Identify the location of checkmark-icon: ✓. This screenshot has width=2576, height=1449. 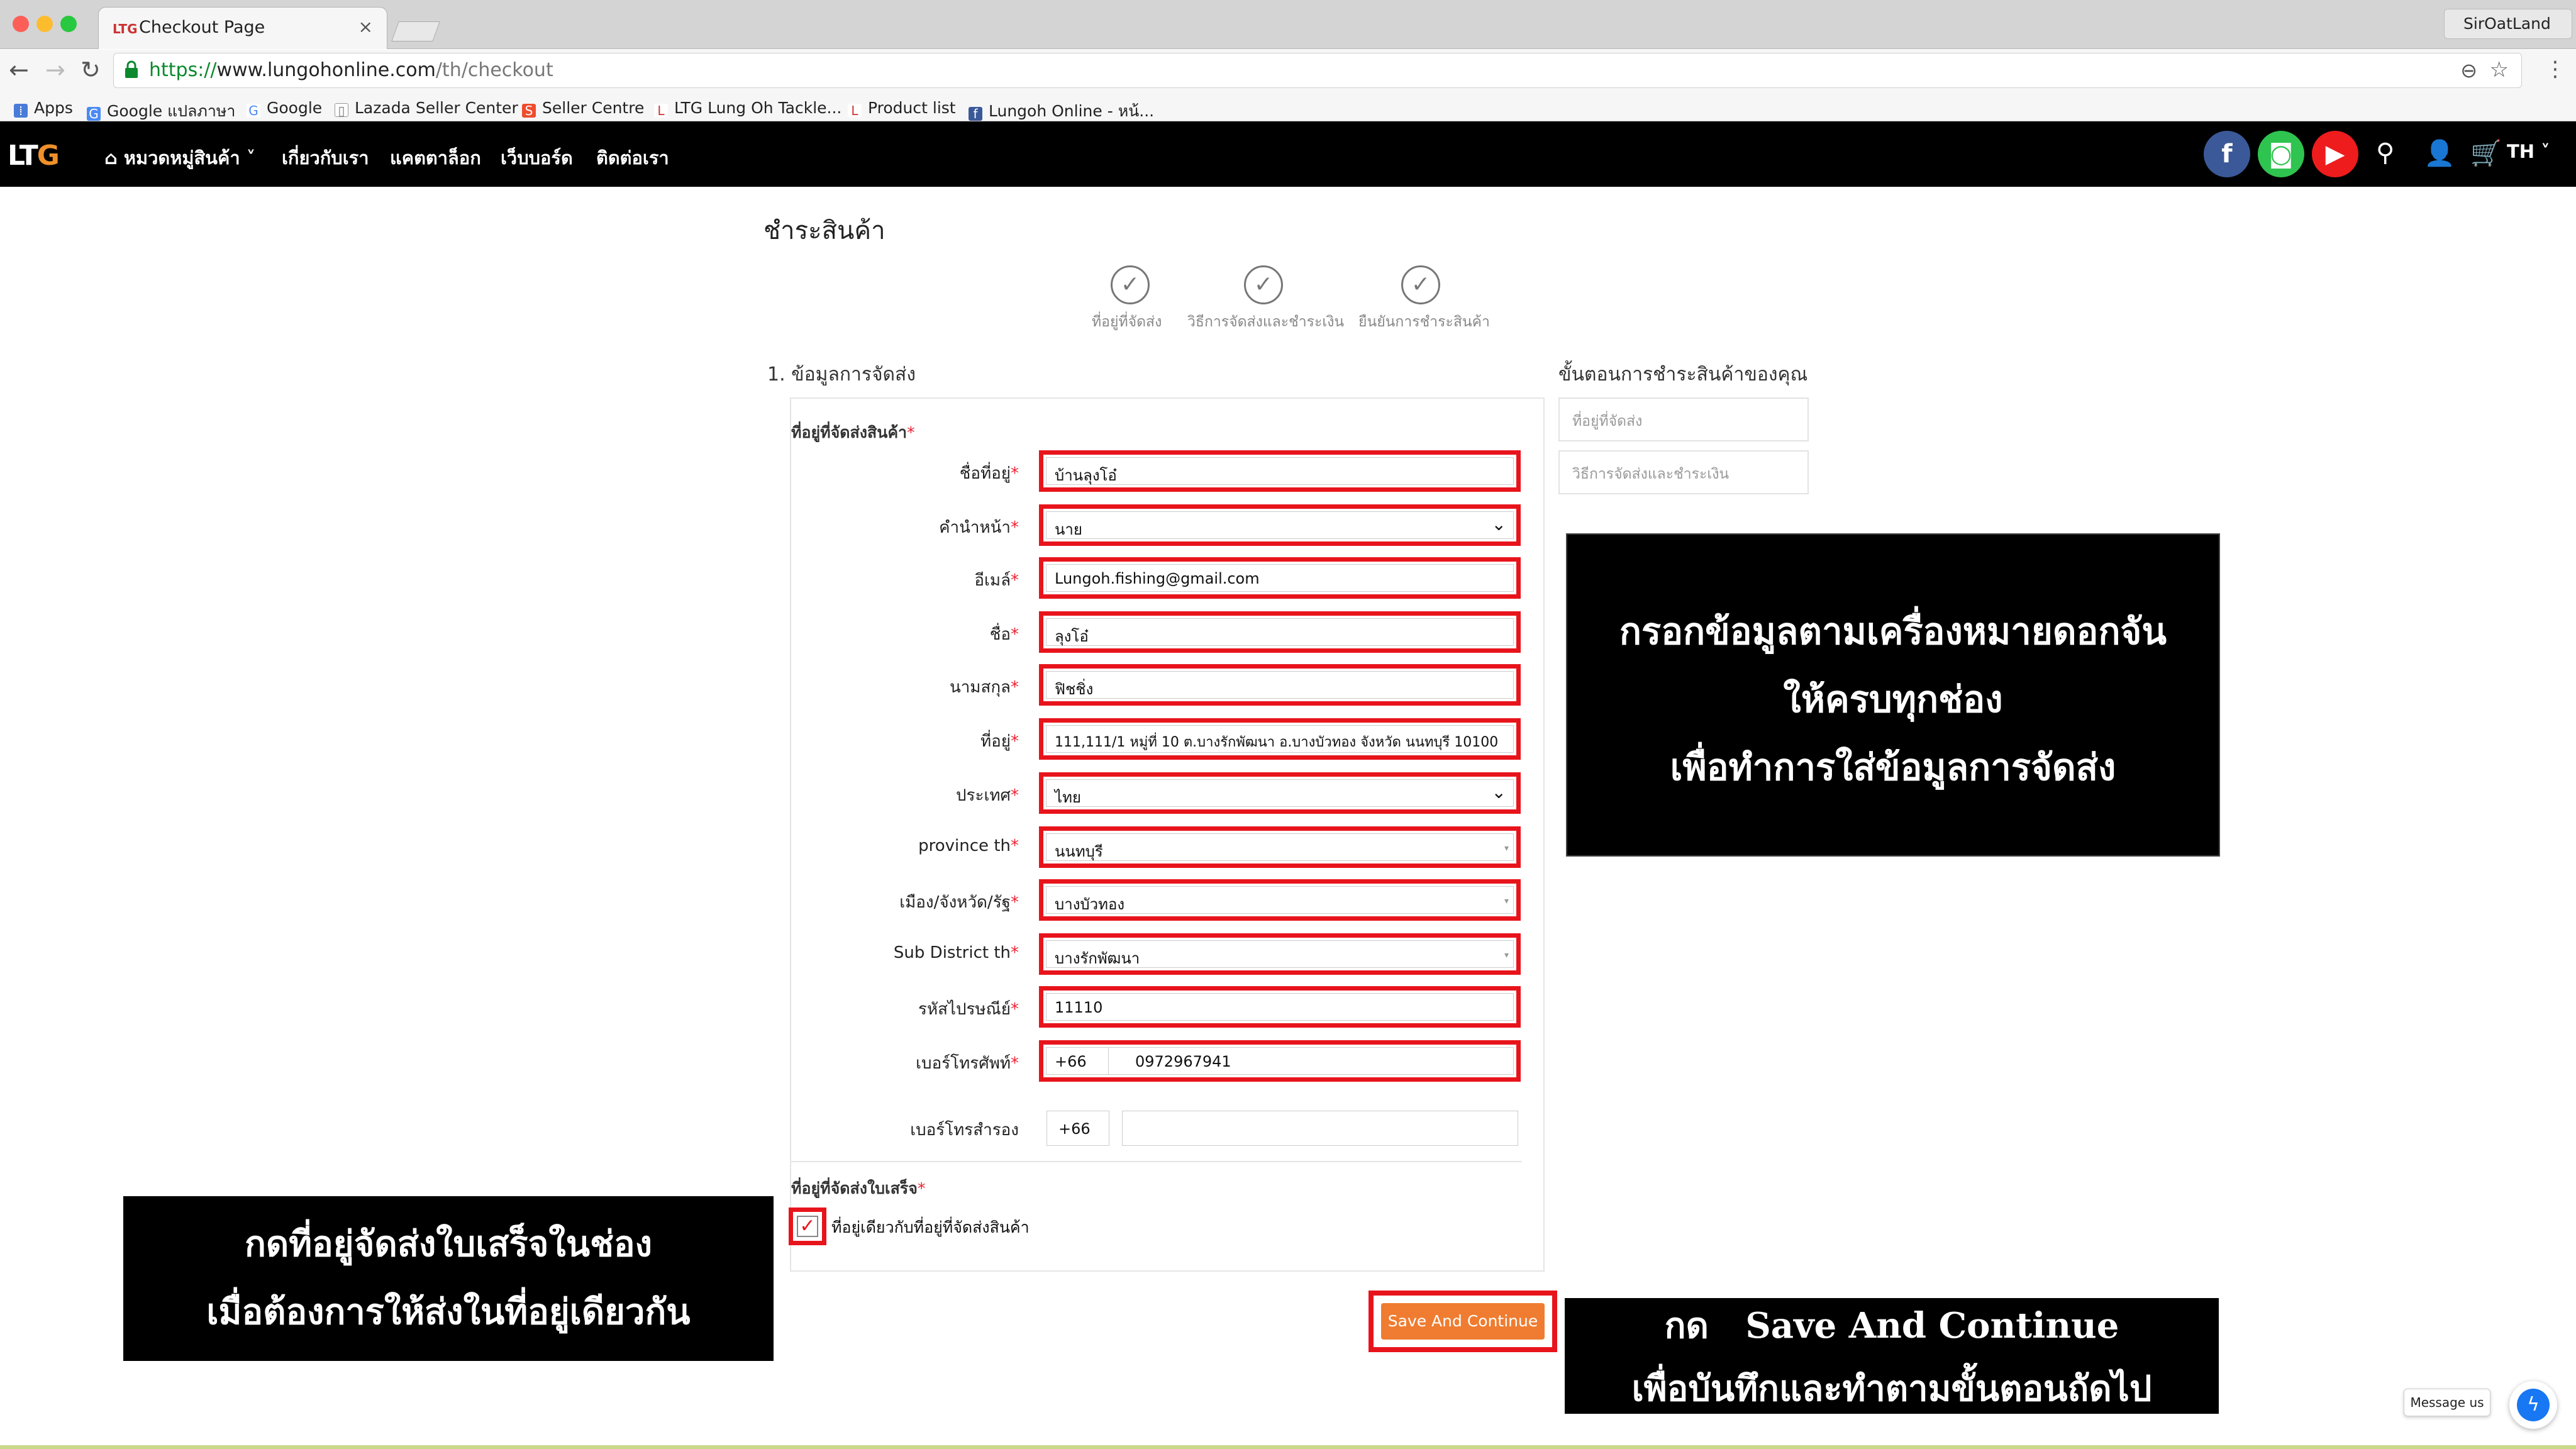
(807, 1226).